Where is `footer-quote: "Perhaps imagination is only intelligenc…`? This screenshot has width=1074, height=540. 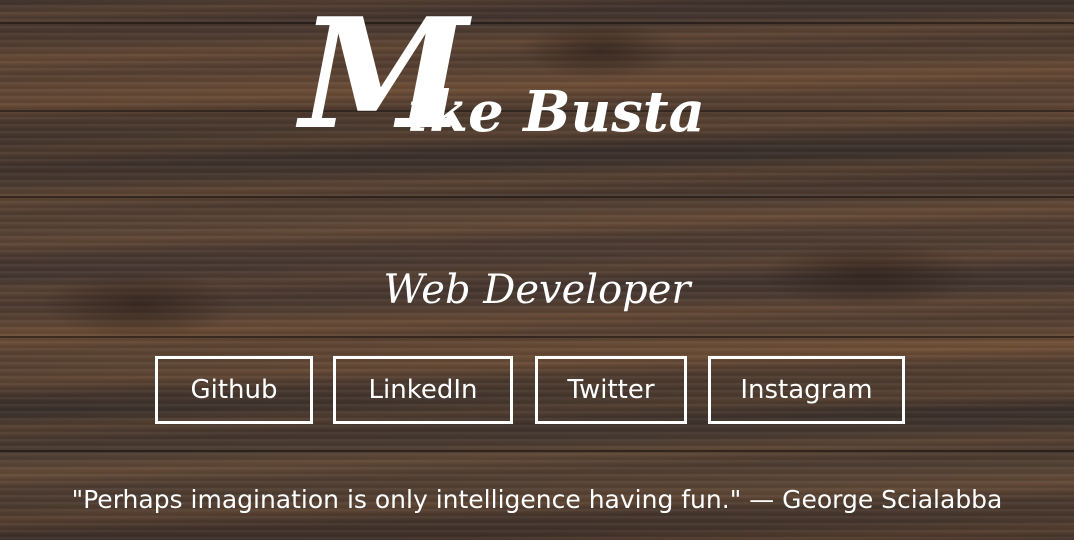 footer-quote: "Perhaps imagination is only intelligenc… is located at coordinates (537, 499).